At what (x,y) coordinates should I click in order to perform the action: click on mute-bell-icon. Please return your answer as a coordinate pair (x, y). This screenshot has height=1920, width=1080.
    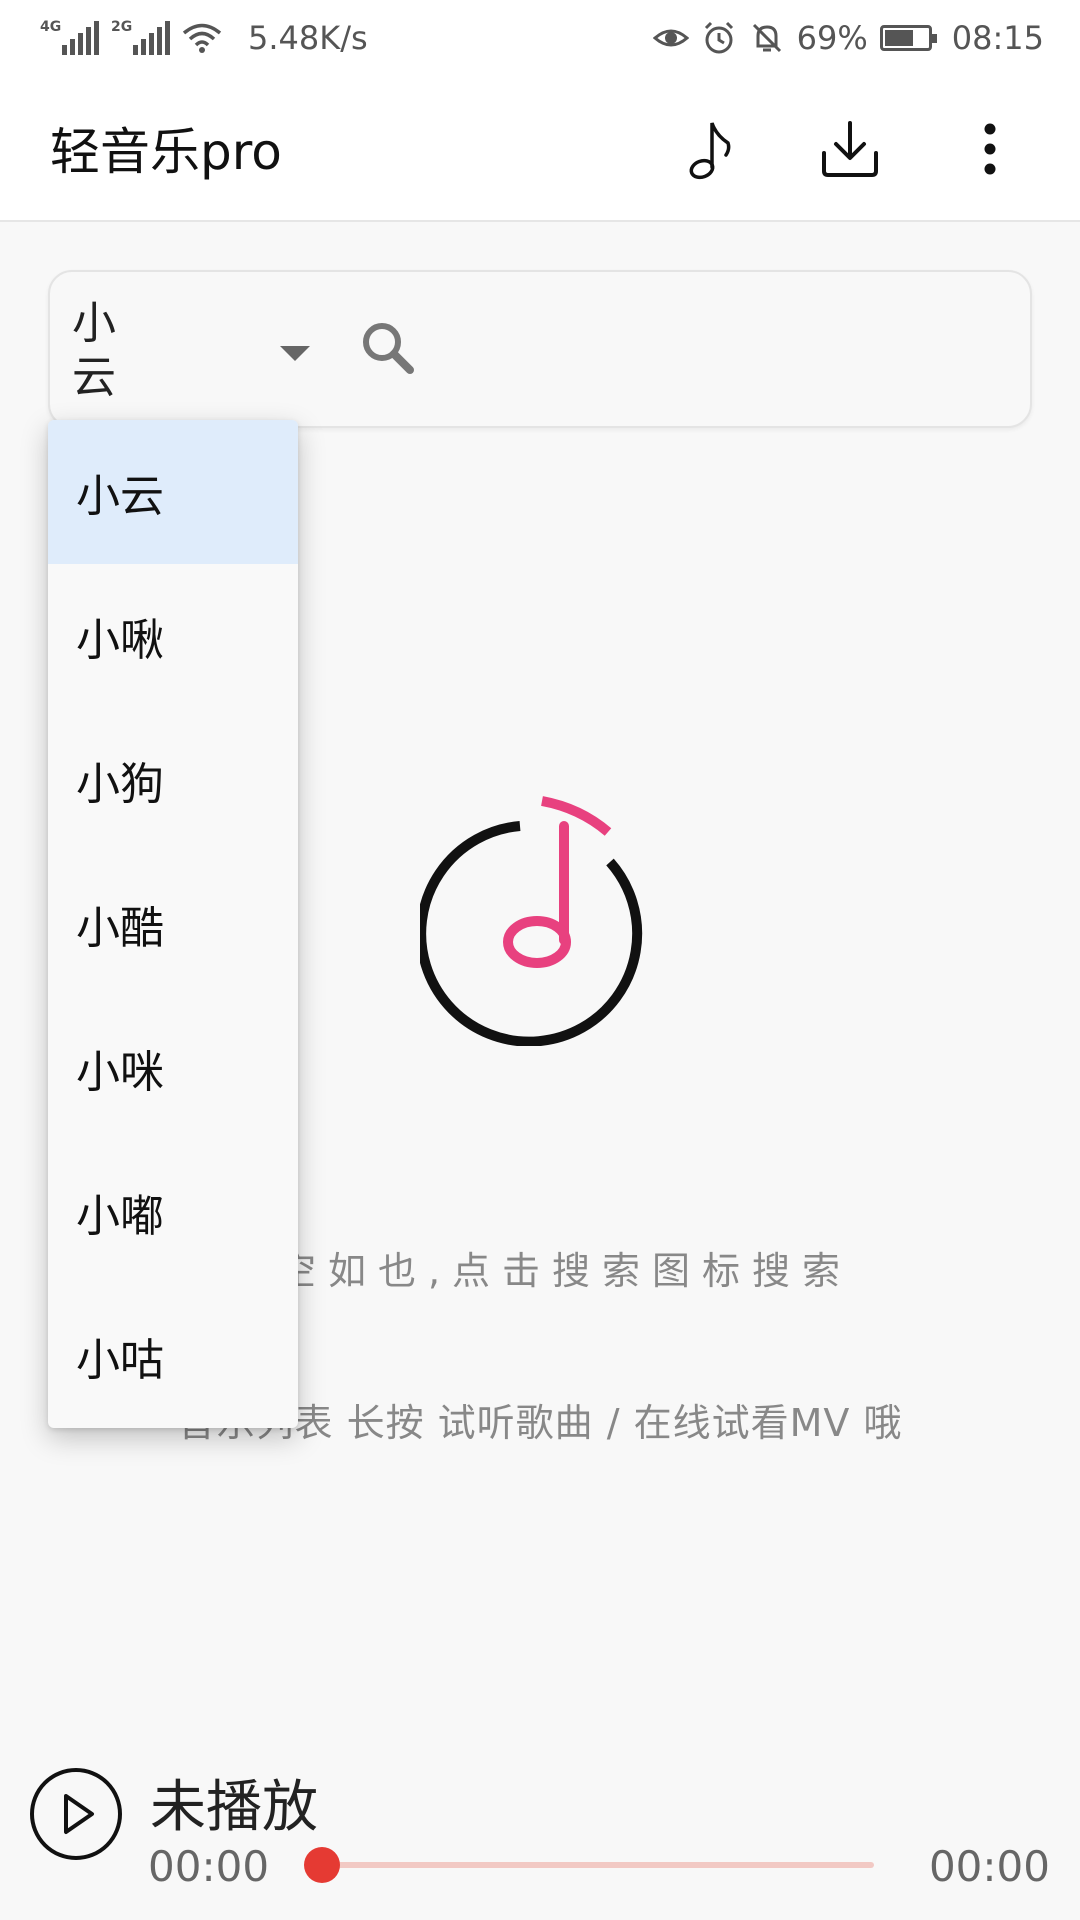
    Looking at the image, I should click on (766, 38).